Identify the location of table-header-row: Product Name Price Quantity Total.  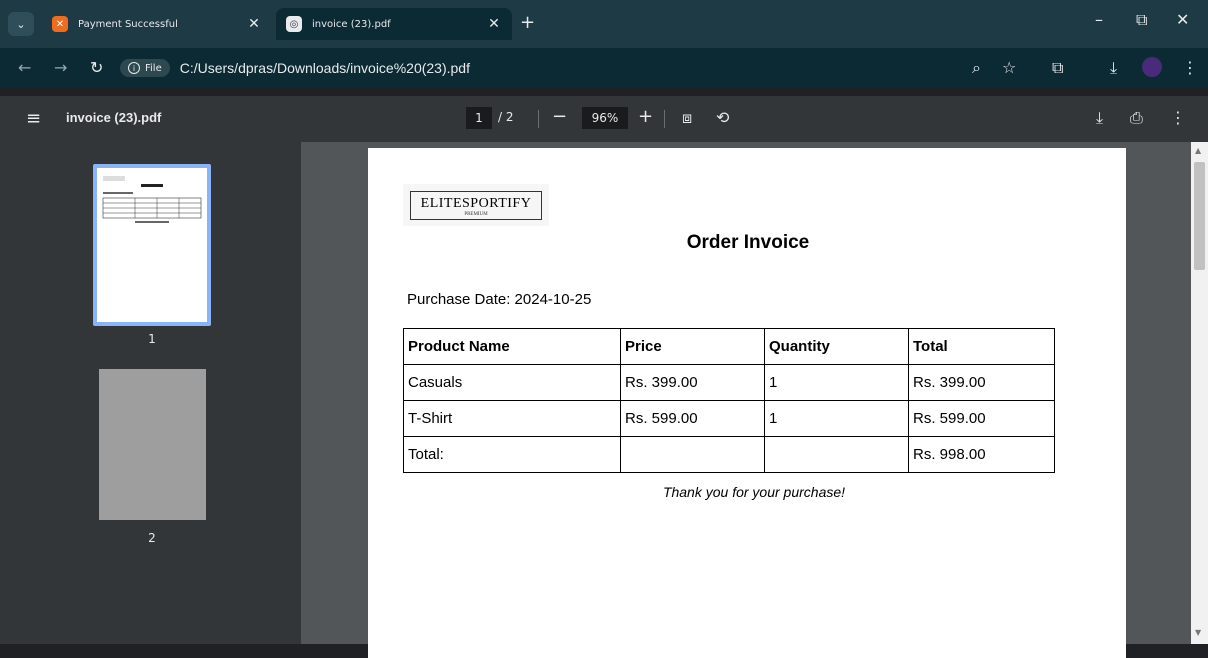
(729, 346).